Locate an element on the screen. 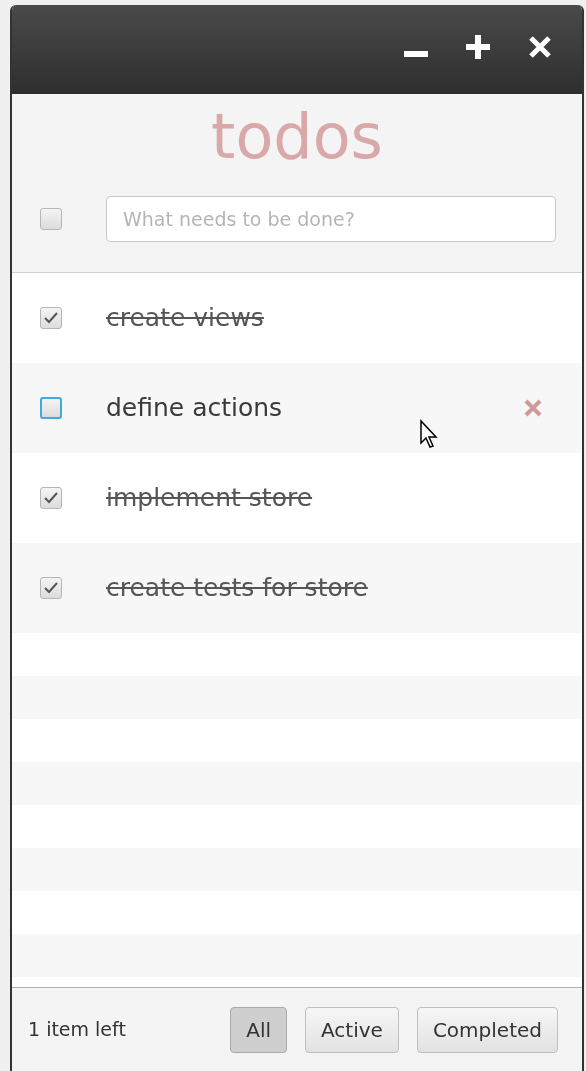  todo-row: implement store is located at coordinates (297, 498).